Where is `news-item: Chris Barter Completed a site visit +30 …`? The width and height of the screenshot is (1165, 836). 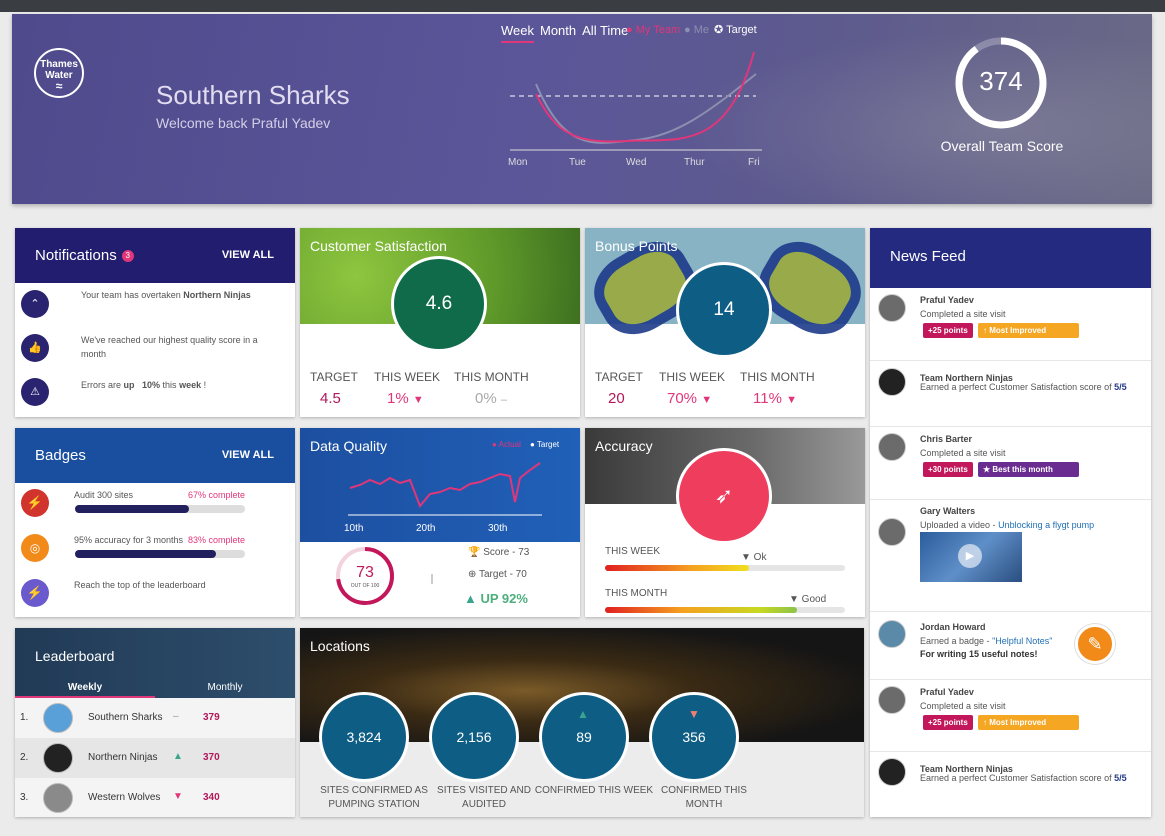
news-item: Chris Barter Completed a site visit +30 … is located at coordinates (1010, 463).